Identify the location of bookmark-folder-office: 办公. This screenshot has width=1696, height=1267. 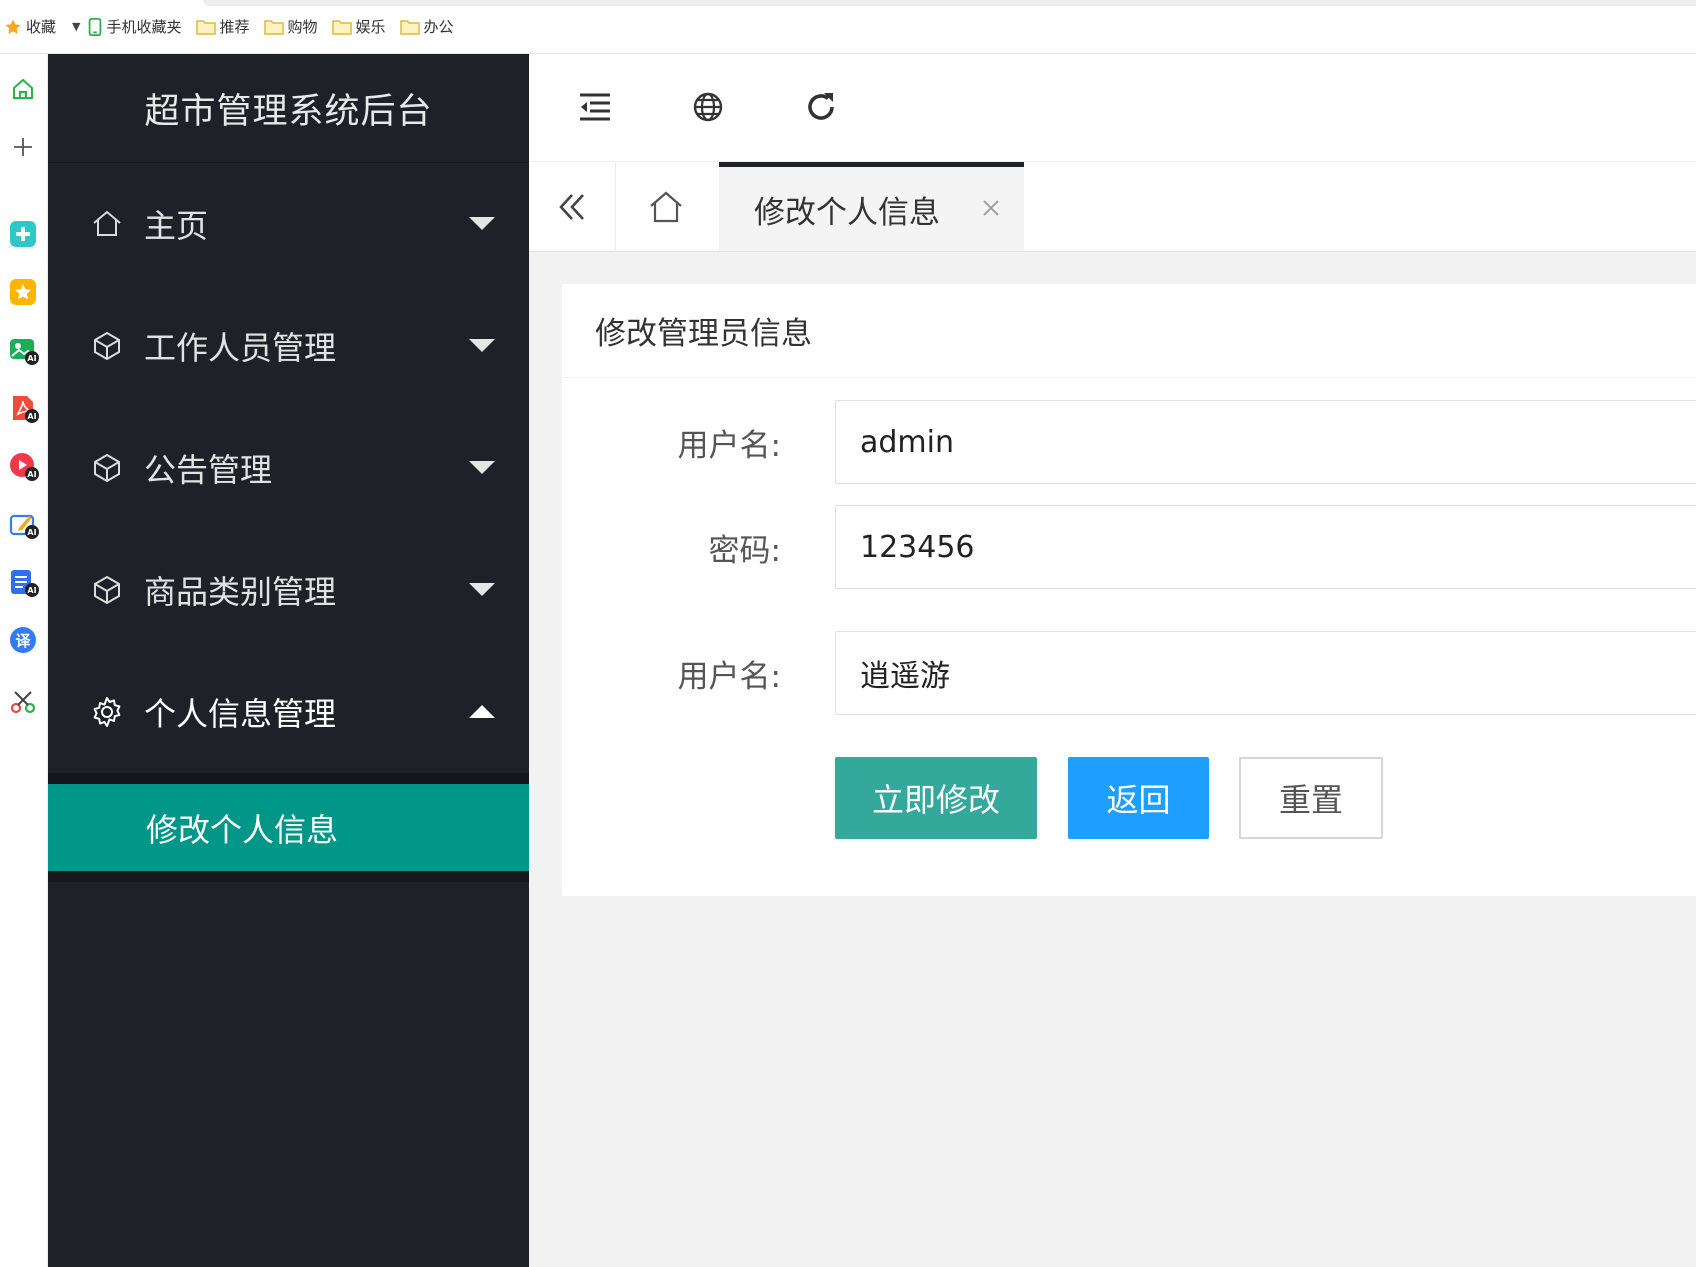
(426, 27).